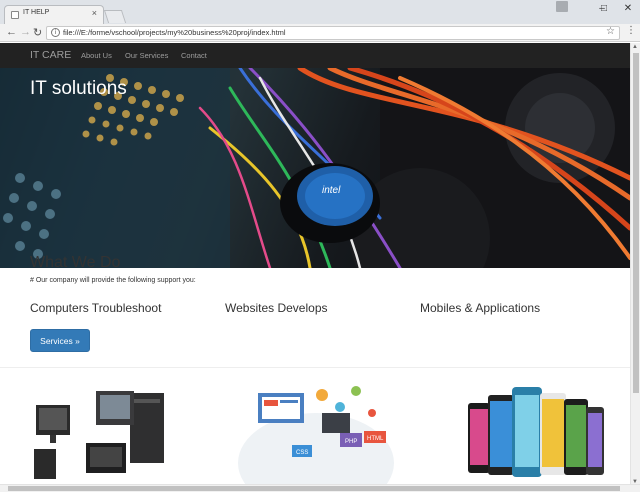 This screenshot has height=492, width=640. What do you see at coordinates (37, 32) in the screenshot?
I see `reload-icon: ↻` at bounding box center [37, 32].